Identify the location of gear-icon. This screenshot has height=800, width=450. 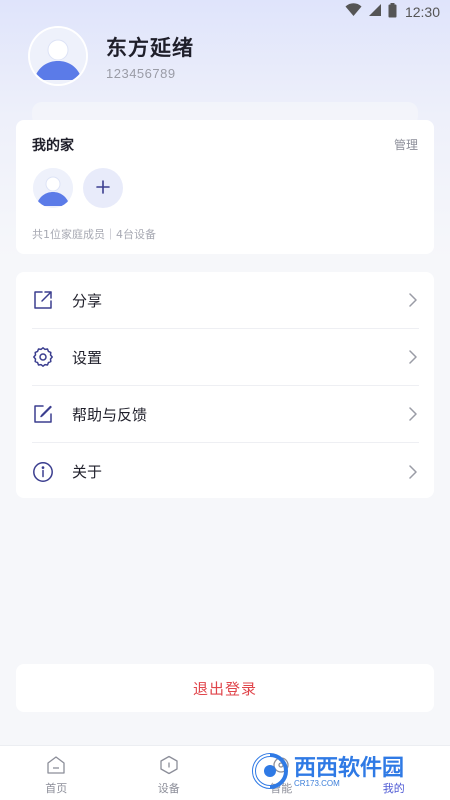
(43, 357).